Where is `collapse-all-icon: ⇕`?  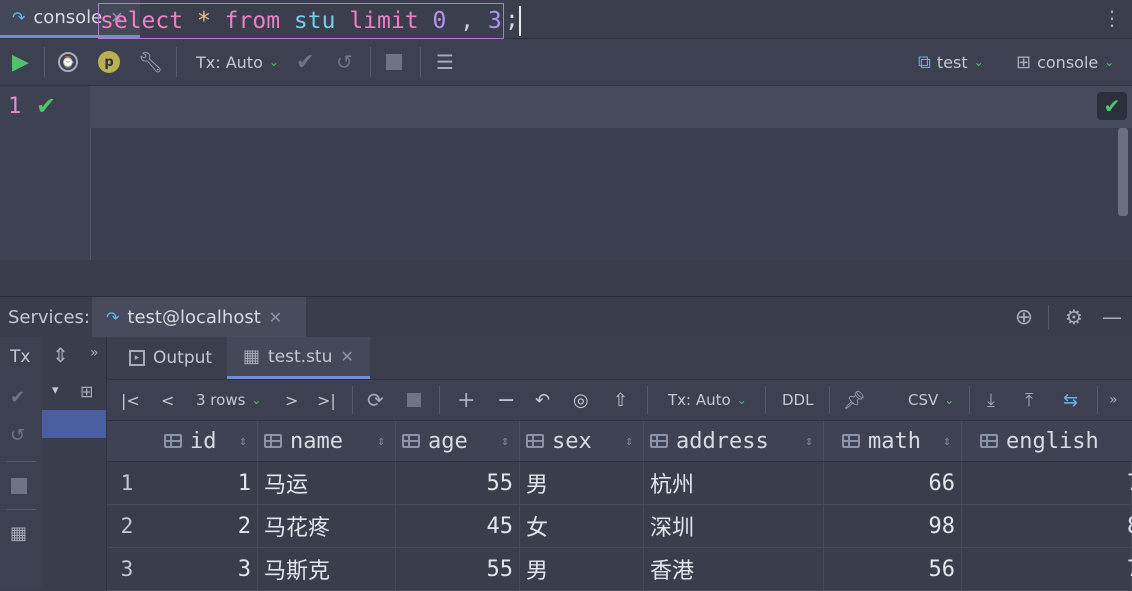
collapse-all-icon: ⇕ is located at coordinates (60, 355).